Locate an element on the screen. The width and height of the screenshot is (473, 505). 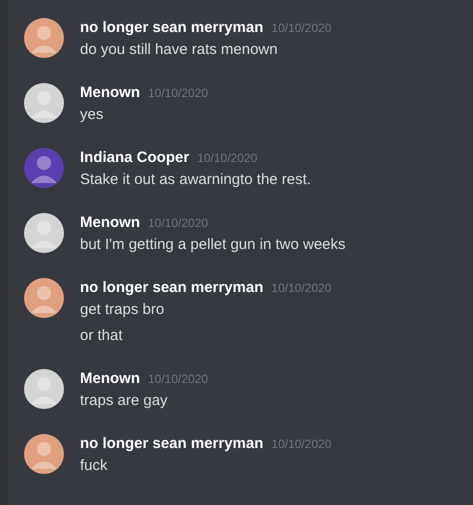
message-text: or that is located at coordinates (102, 336).